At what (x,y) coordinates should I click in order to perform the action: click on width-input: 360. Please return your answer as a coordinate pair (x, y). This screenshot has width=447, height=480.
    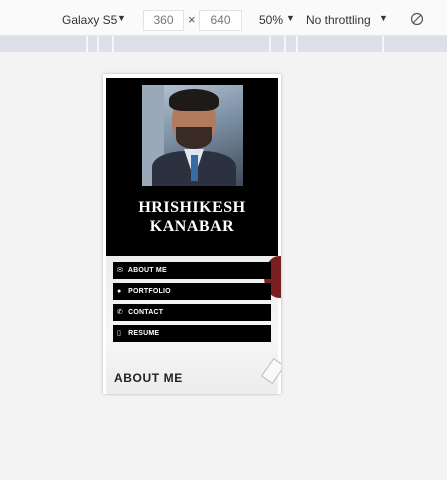
    Looking at the image, I should click on (163, 20).